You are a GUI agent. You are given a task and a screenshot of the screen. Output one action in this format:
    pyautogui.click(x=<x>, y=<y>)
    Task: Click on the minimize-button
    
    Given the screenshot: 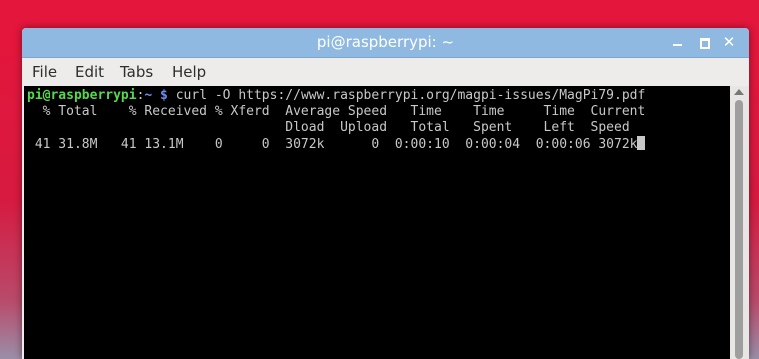 What is the action you would take?
    pyautogui.click(x=678, y=42)
    